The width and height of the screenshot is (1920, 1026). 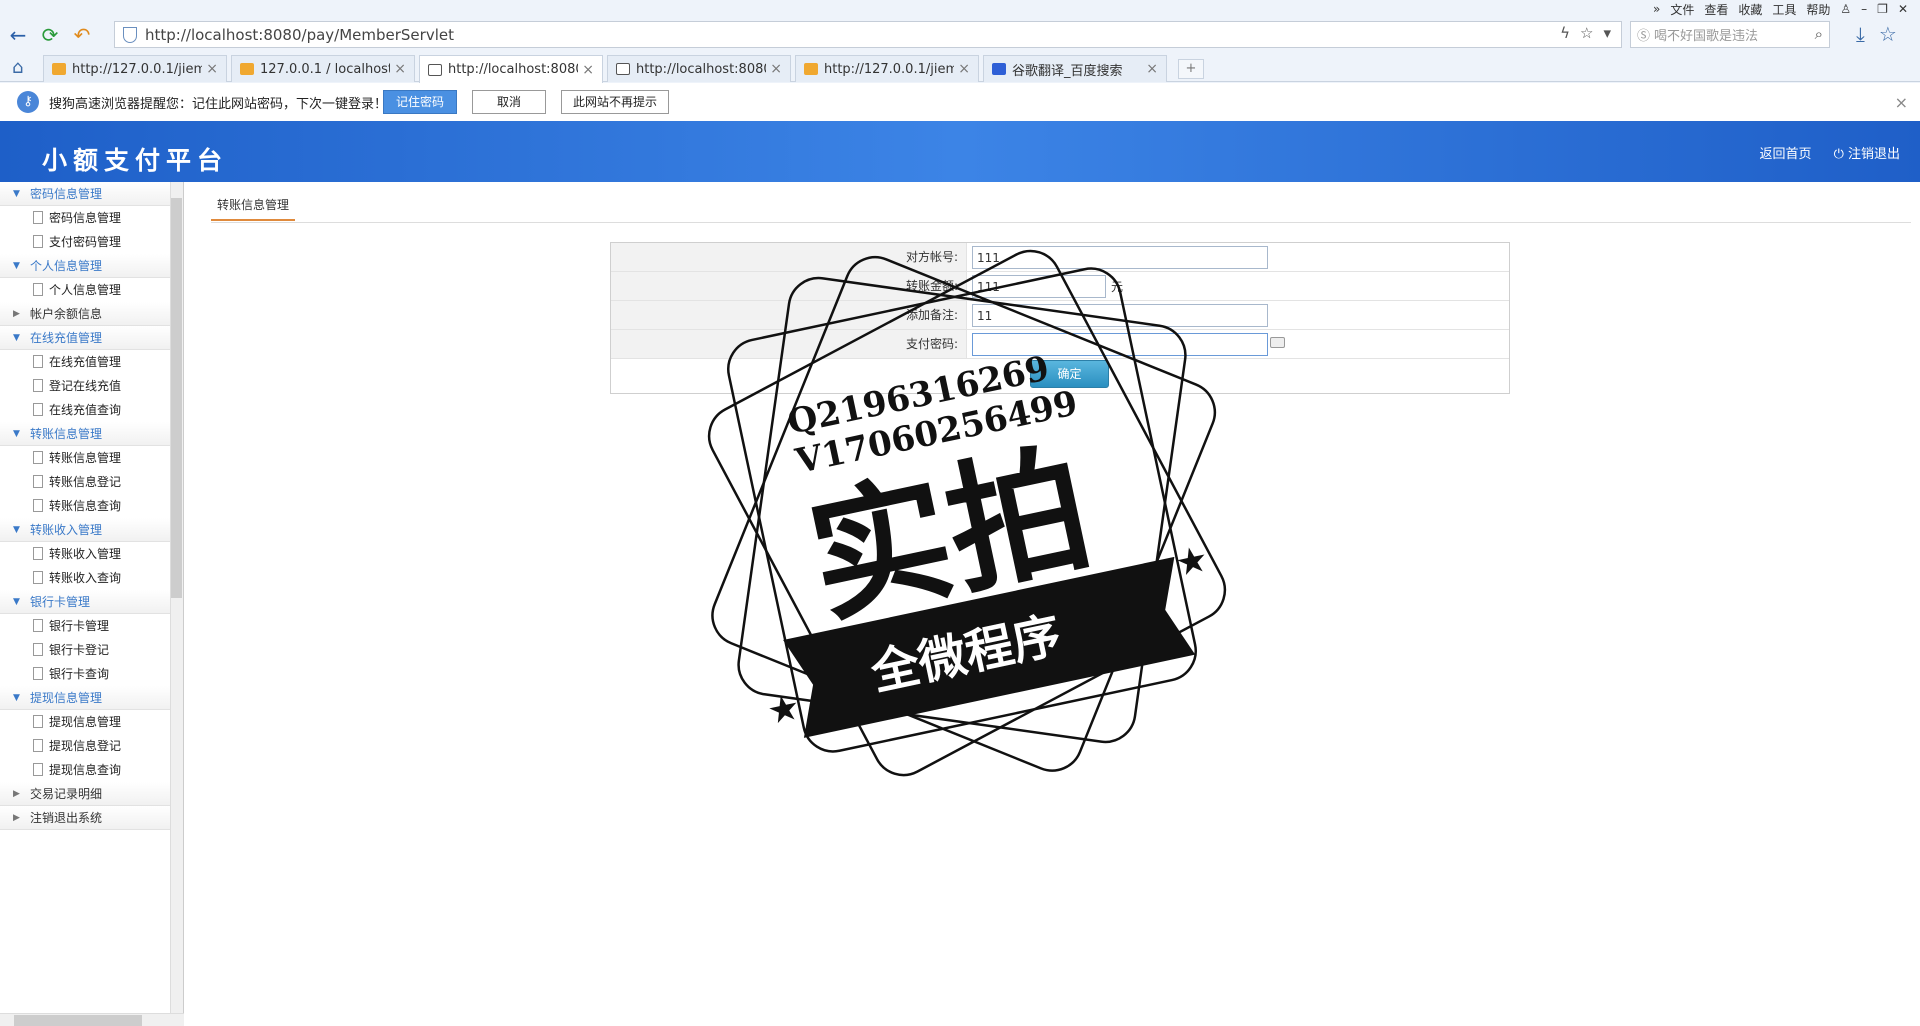 I want to click on sidebar-group: ▼ 银行卡管理, so click(x=91, y=602).